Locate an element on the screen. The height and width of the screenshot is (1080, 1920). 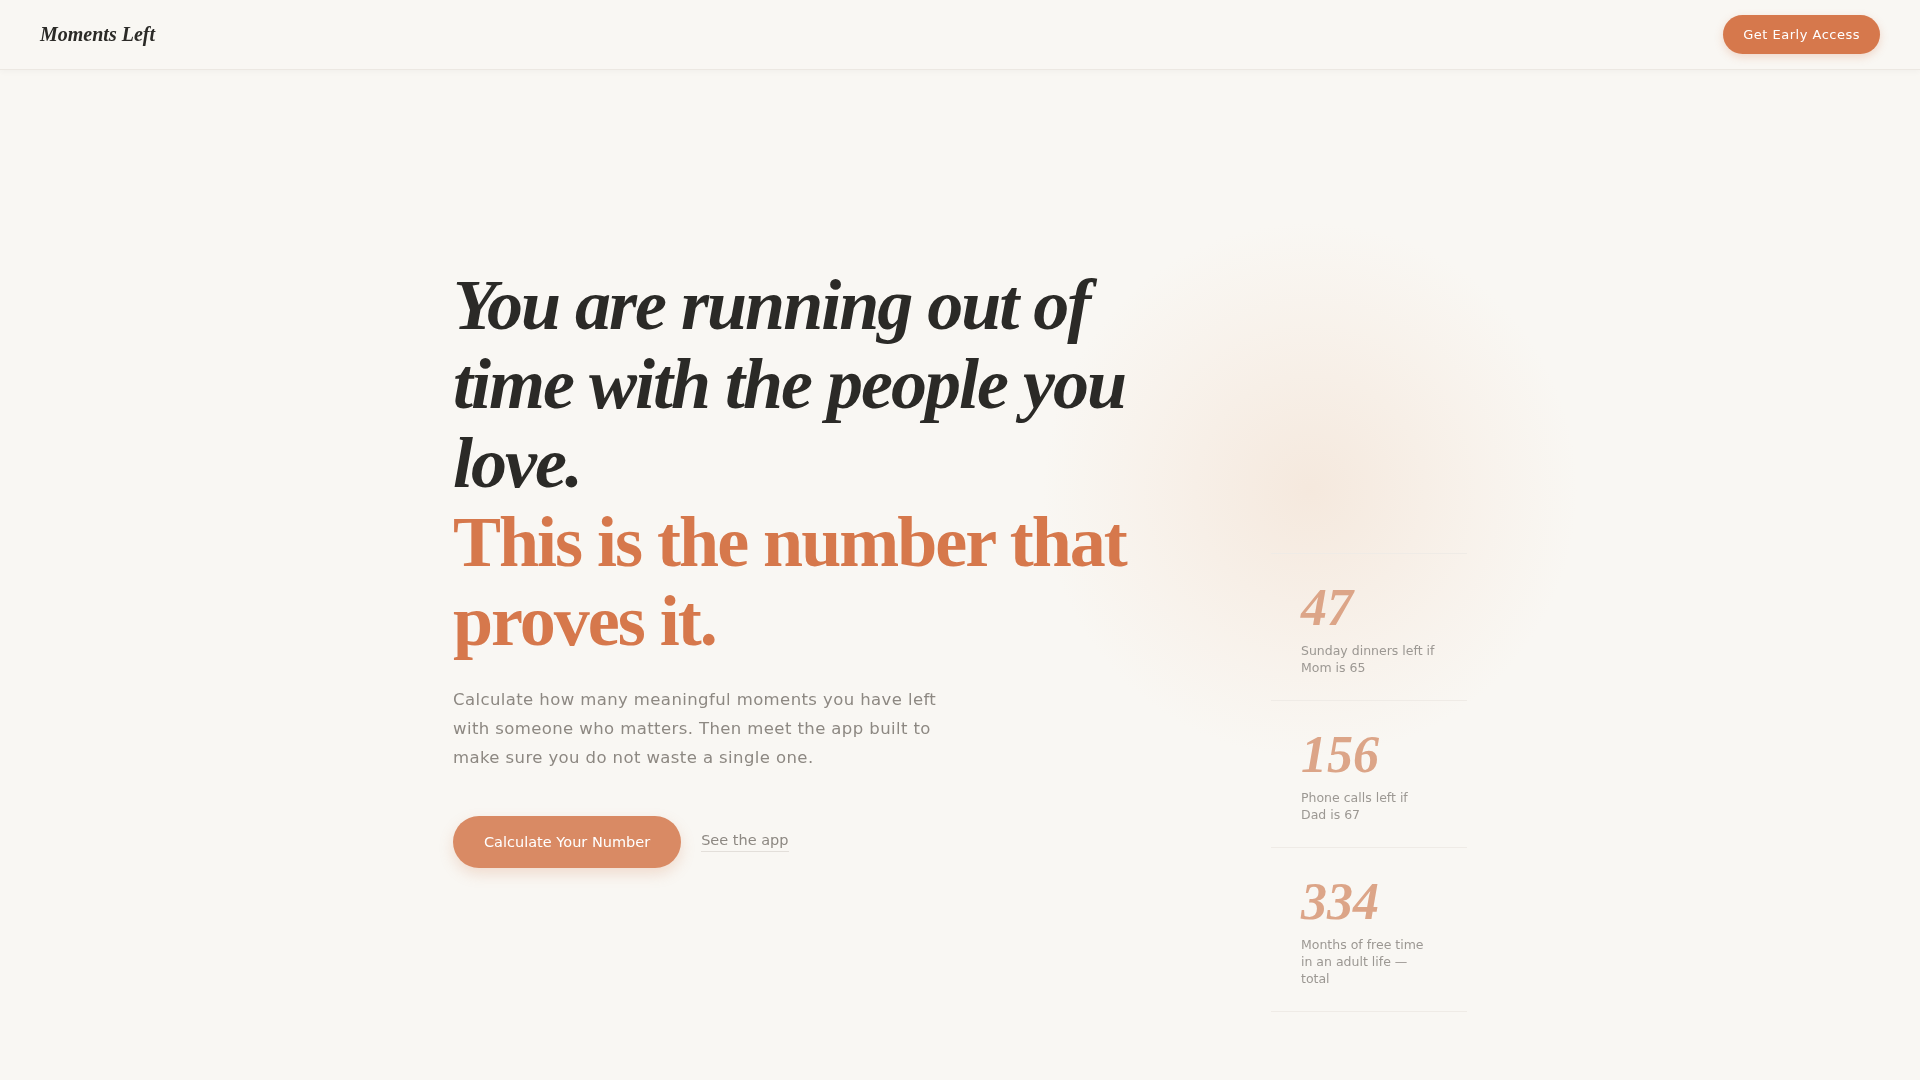
calculate-button: Calculate Your Number is located at coordinates (567, 842).